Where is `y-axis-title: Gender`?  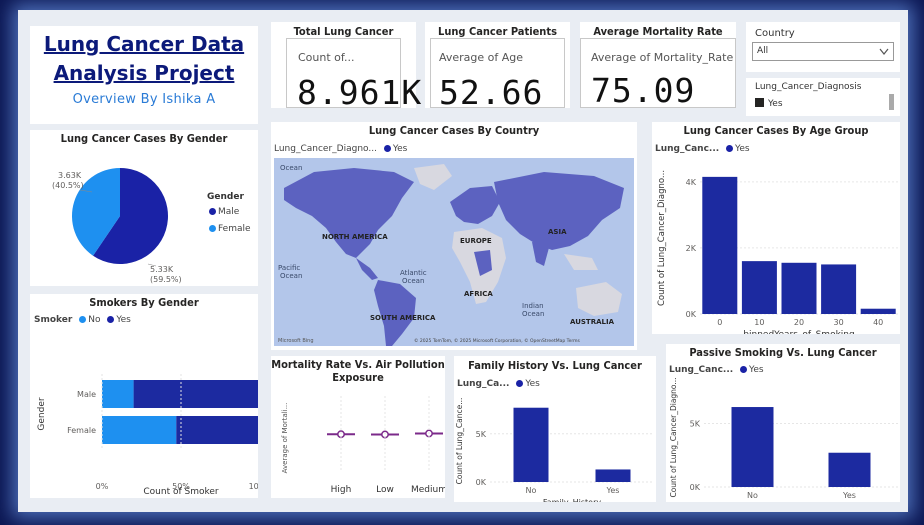
y-axis-title: Gender is located at coordinates (42, 413).